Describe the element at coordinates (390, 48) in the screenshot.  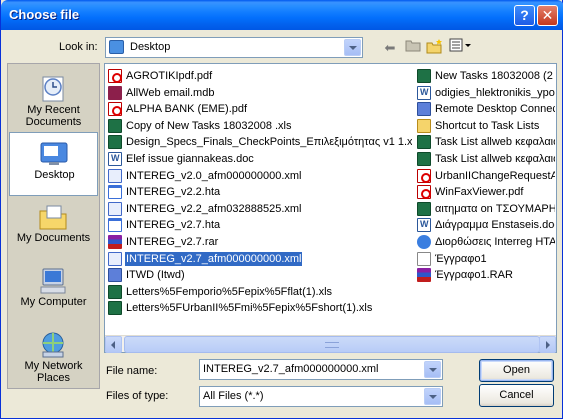
I see `back-arrow-icon: ⬅` at that location.